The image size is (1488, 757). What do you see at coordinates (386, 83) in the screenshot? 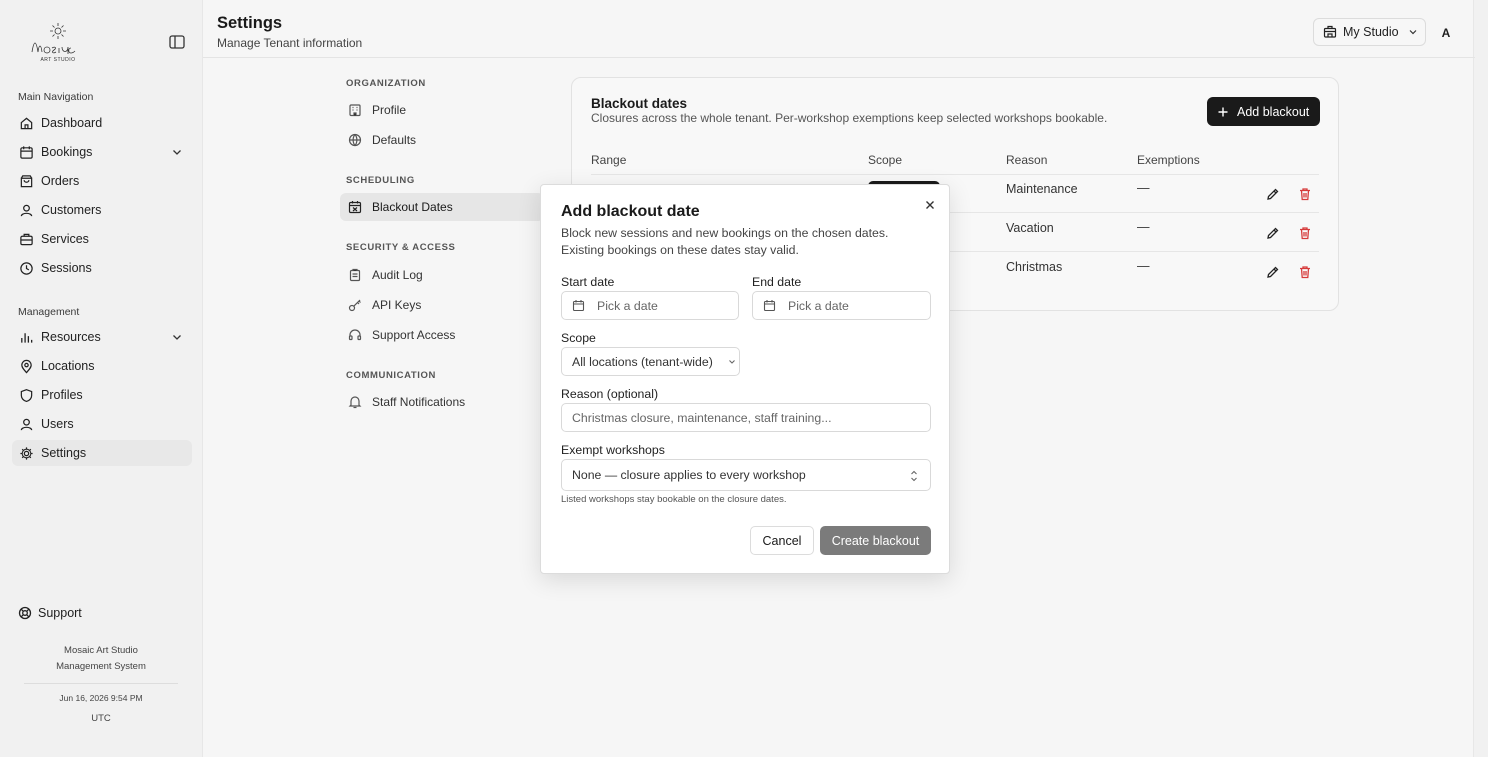
I see `settings-section-organization: Organization` at bounding box center [386, 83].